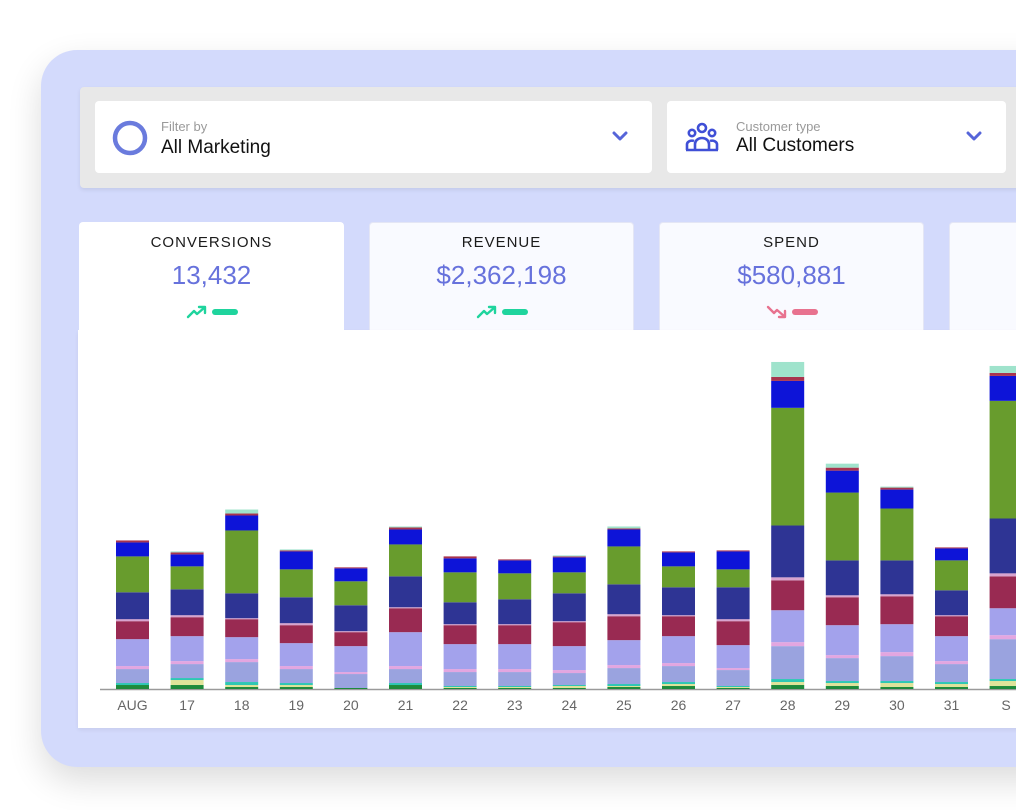 Image resolution: width=1016 pixels, height=810 pixels. What do you see at coordinates (791, 277) in the screenshot?
I see `tab-spend: SPEND $580,881` at bounding box center [791, 277].